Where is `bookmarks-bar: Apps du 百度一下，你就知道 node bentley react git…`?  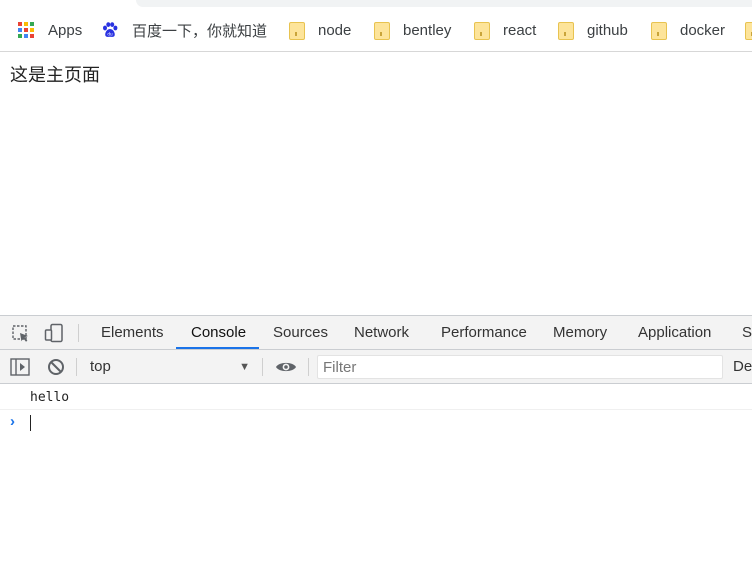 bookmarks-bar: Apps du 百度一下，你就知道 node bentley react git… is located at coordinates (376, 30).